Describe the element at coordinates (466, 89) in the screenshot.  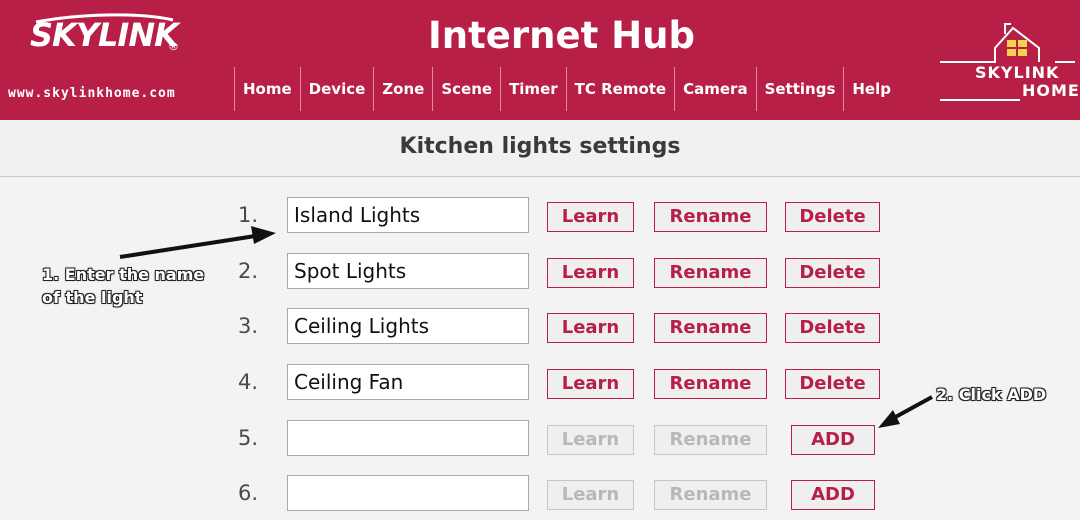
I see `nav-scene: Scene` at that location.